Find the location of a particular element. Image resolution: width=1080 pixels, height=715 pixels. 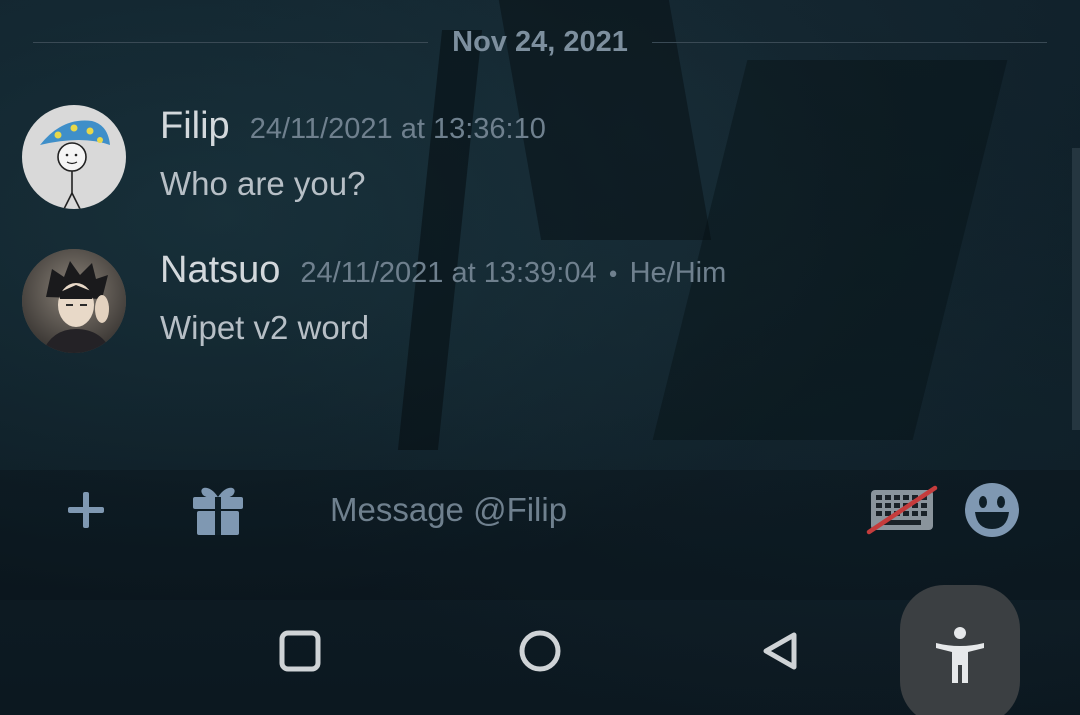

back-button is located at coordinates (780, 651).